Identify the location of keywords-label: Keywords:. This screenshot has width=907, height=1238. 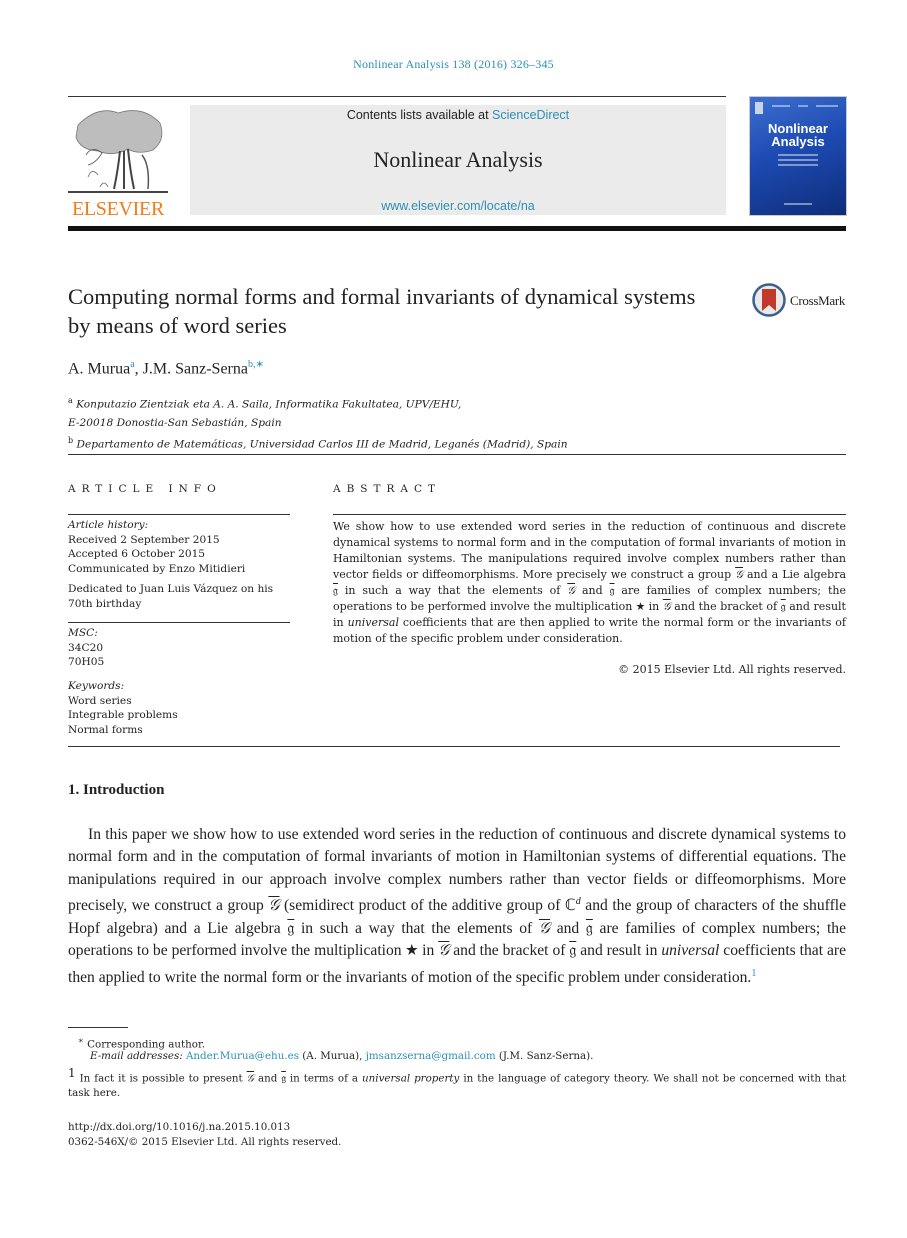
(96, 686).